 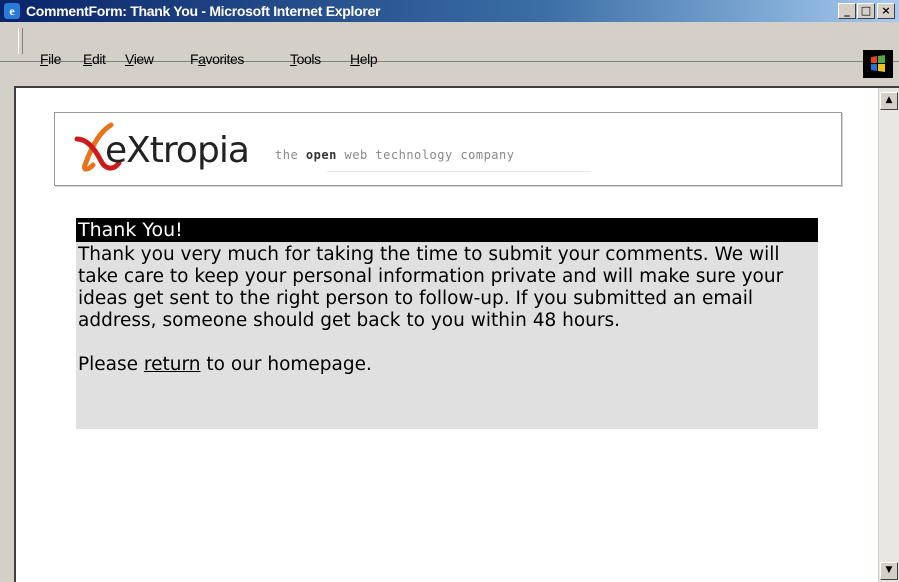 What do you see at coordinates (54, 59) in the screenshot?
I see `menu-file-label: ile` at bounding box center [54, 59].